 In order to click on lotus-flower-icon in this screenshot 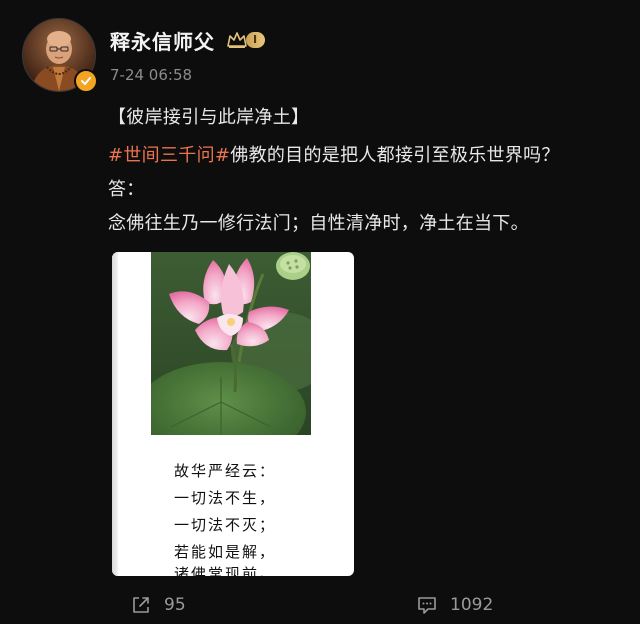, I will do `click(231, 343)`.